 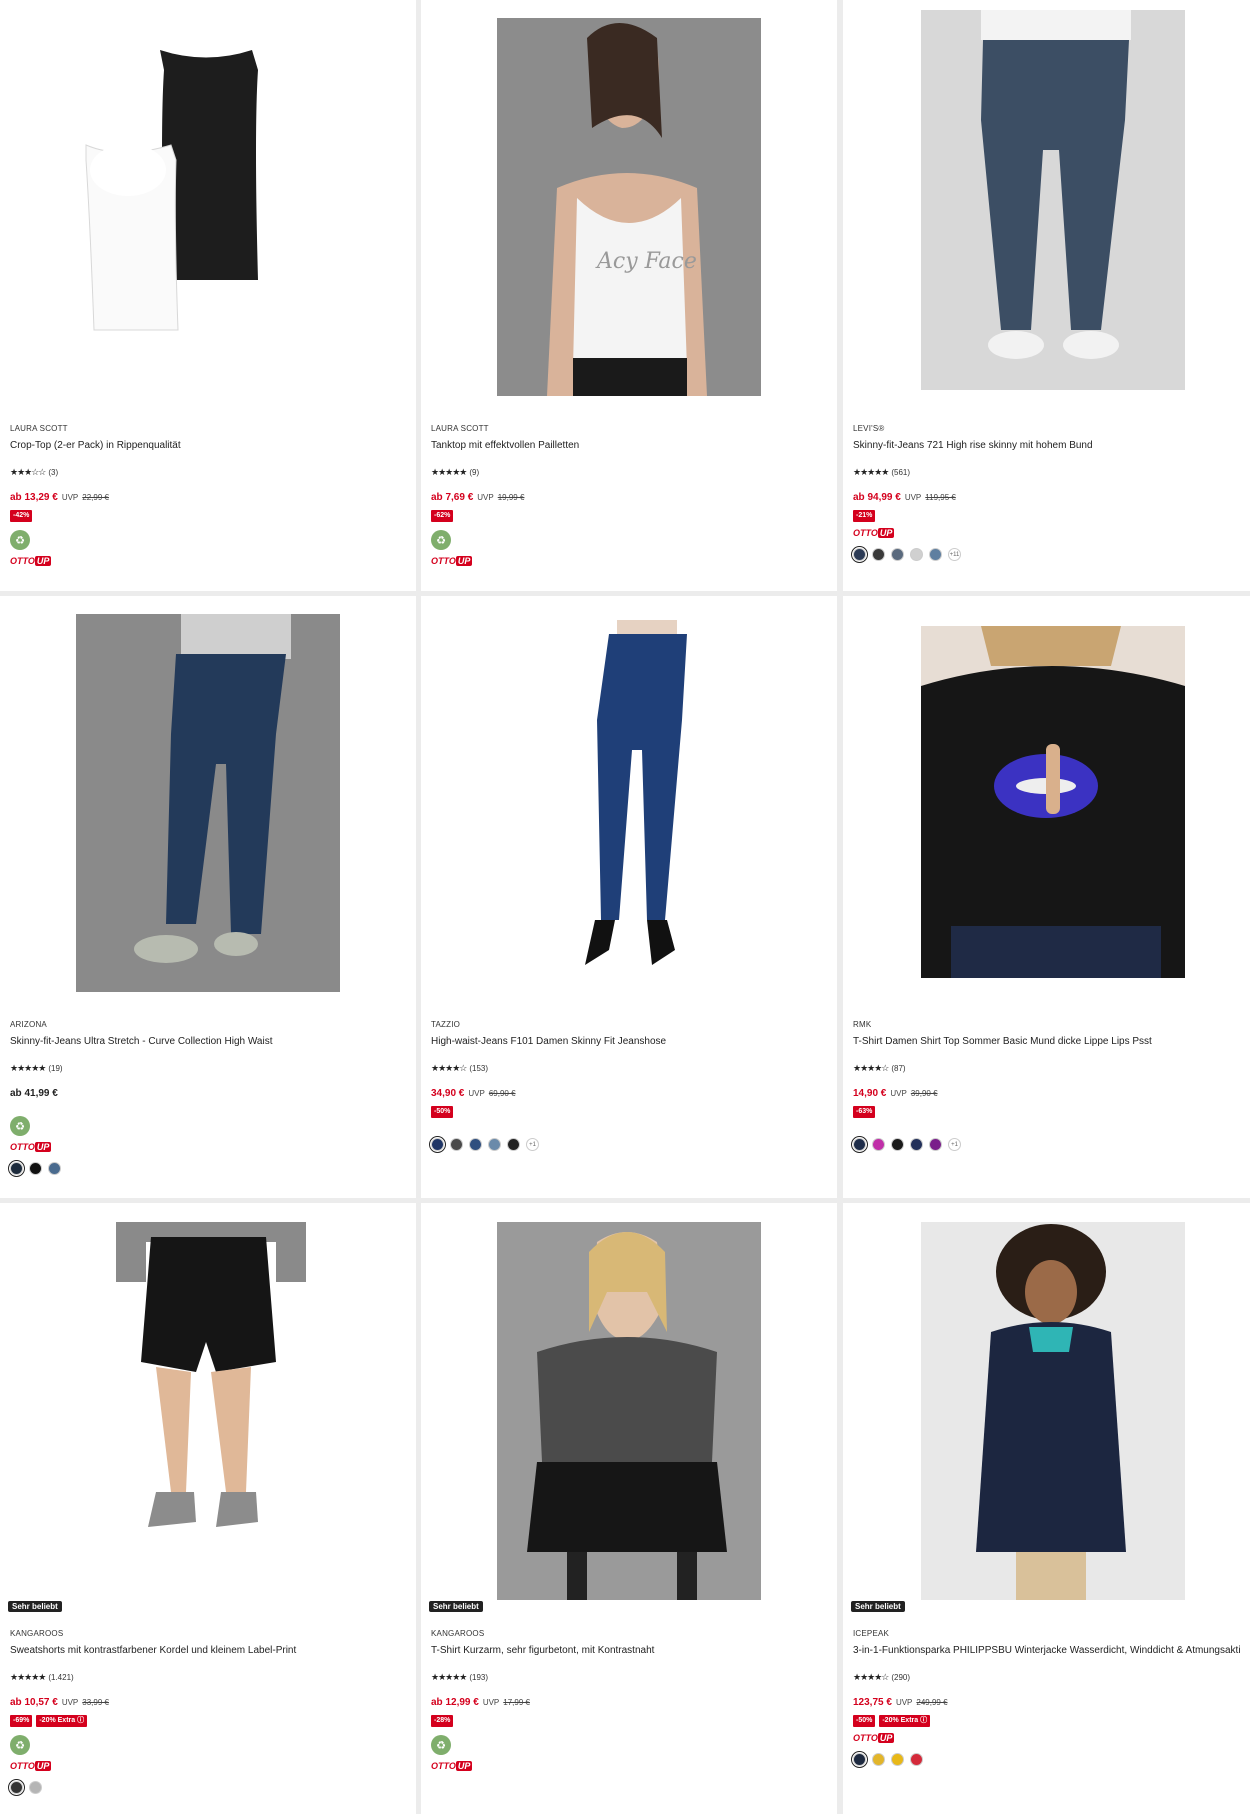 What do you see at coordinates (629, 1677) in the screenshot?
I see `product-rating: ★★★★★ (193)` at bounding box center [629, 1677].